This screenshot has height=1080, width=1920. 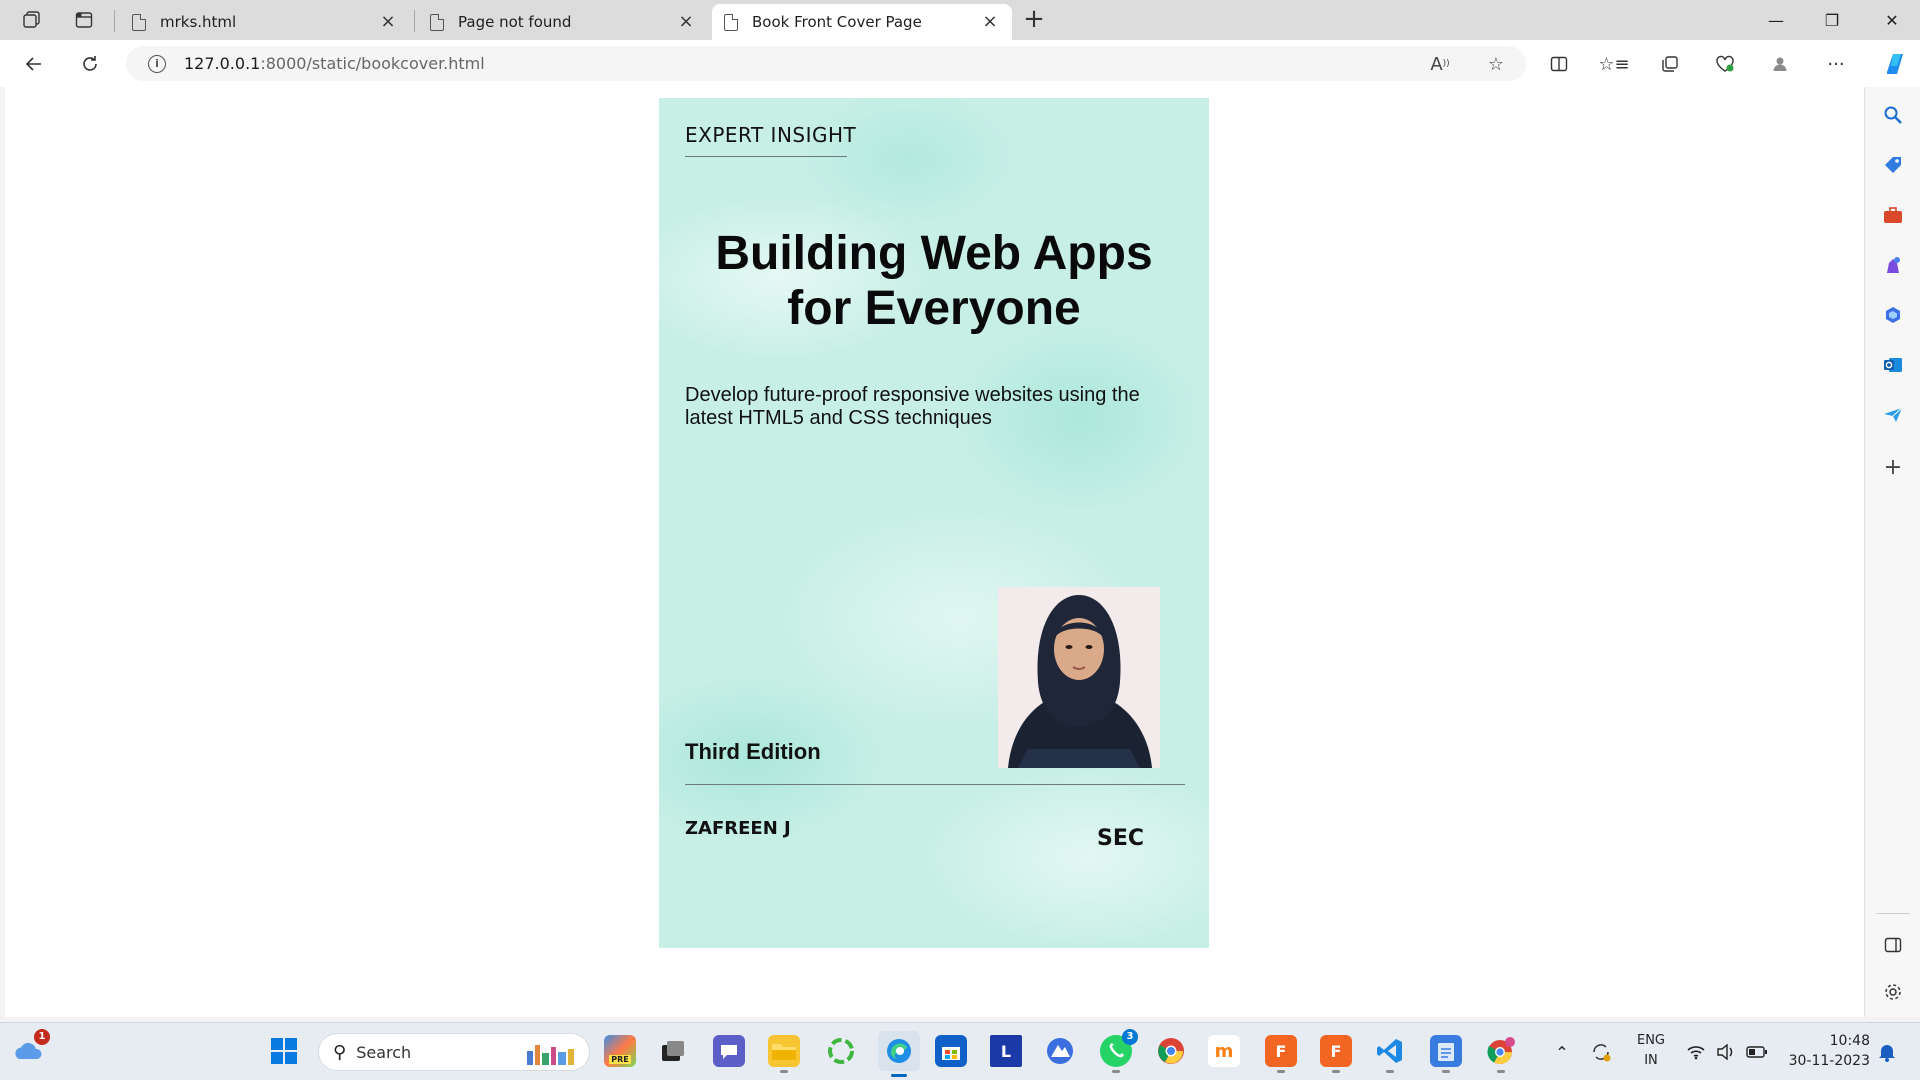 What do you see at coordinates (1601, 1051) in the screenshot?
I see `sync-status-icon` at bounding box center [1601, 1051].